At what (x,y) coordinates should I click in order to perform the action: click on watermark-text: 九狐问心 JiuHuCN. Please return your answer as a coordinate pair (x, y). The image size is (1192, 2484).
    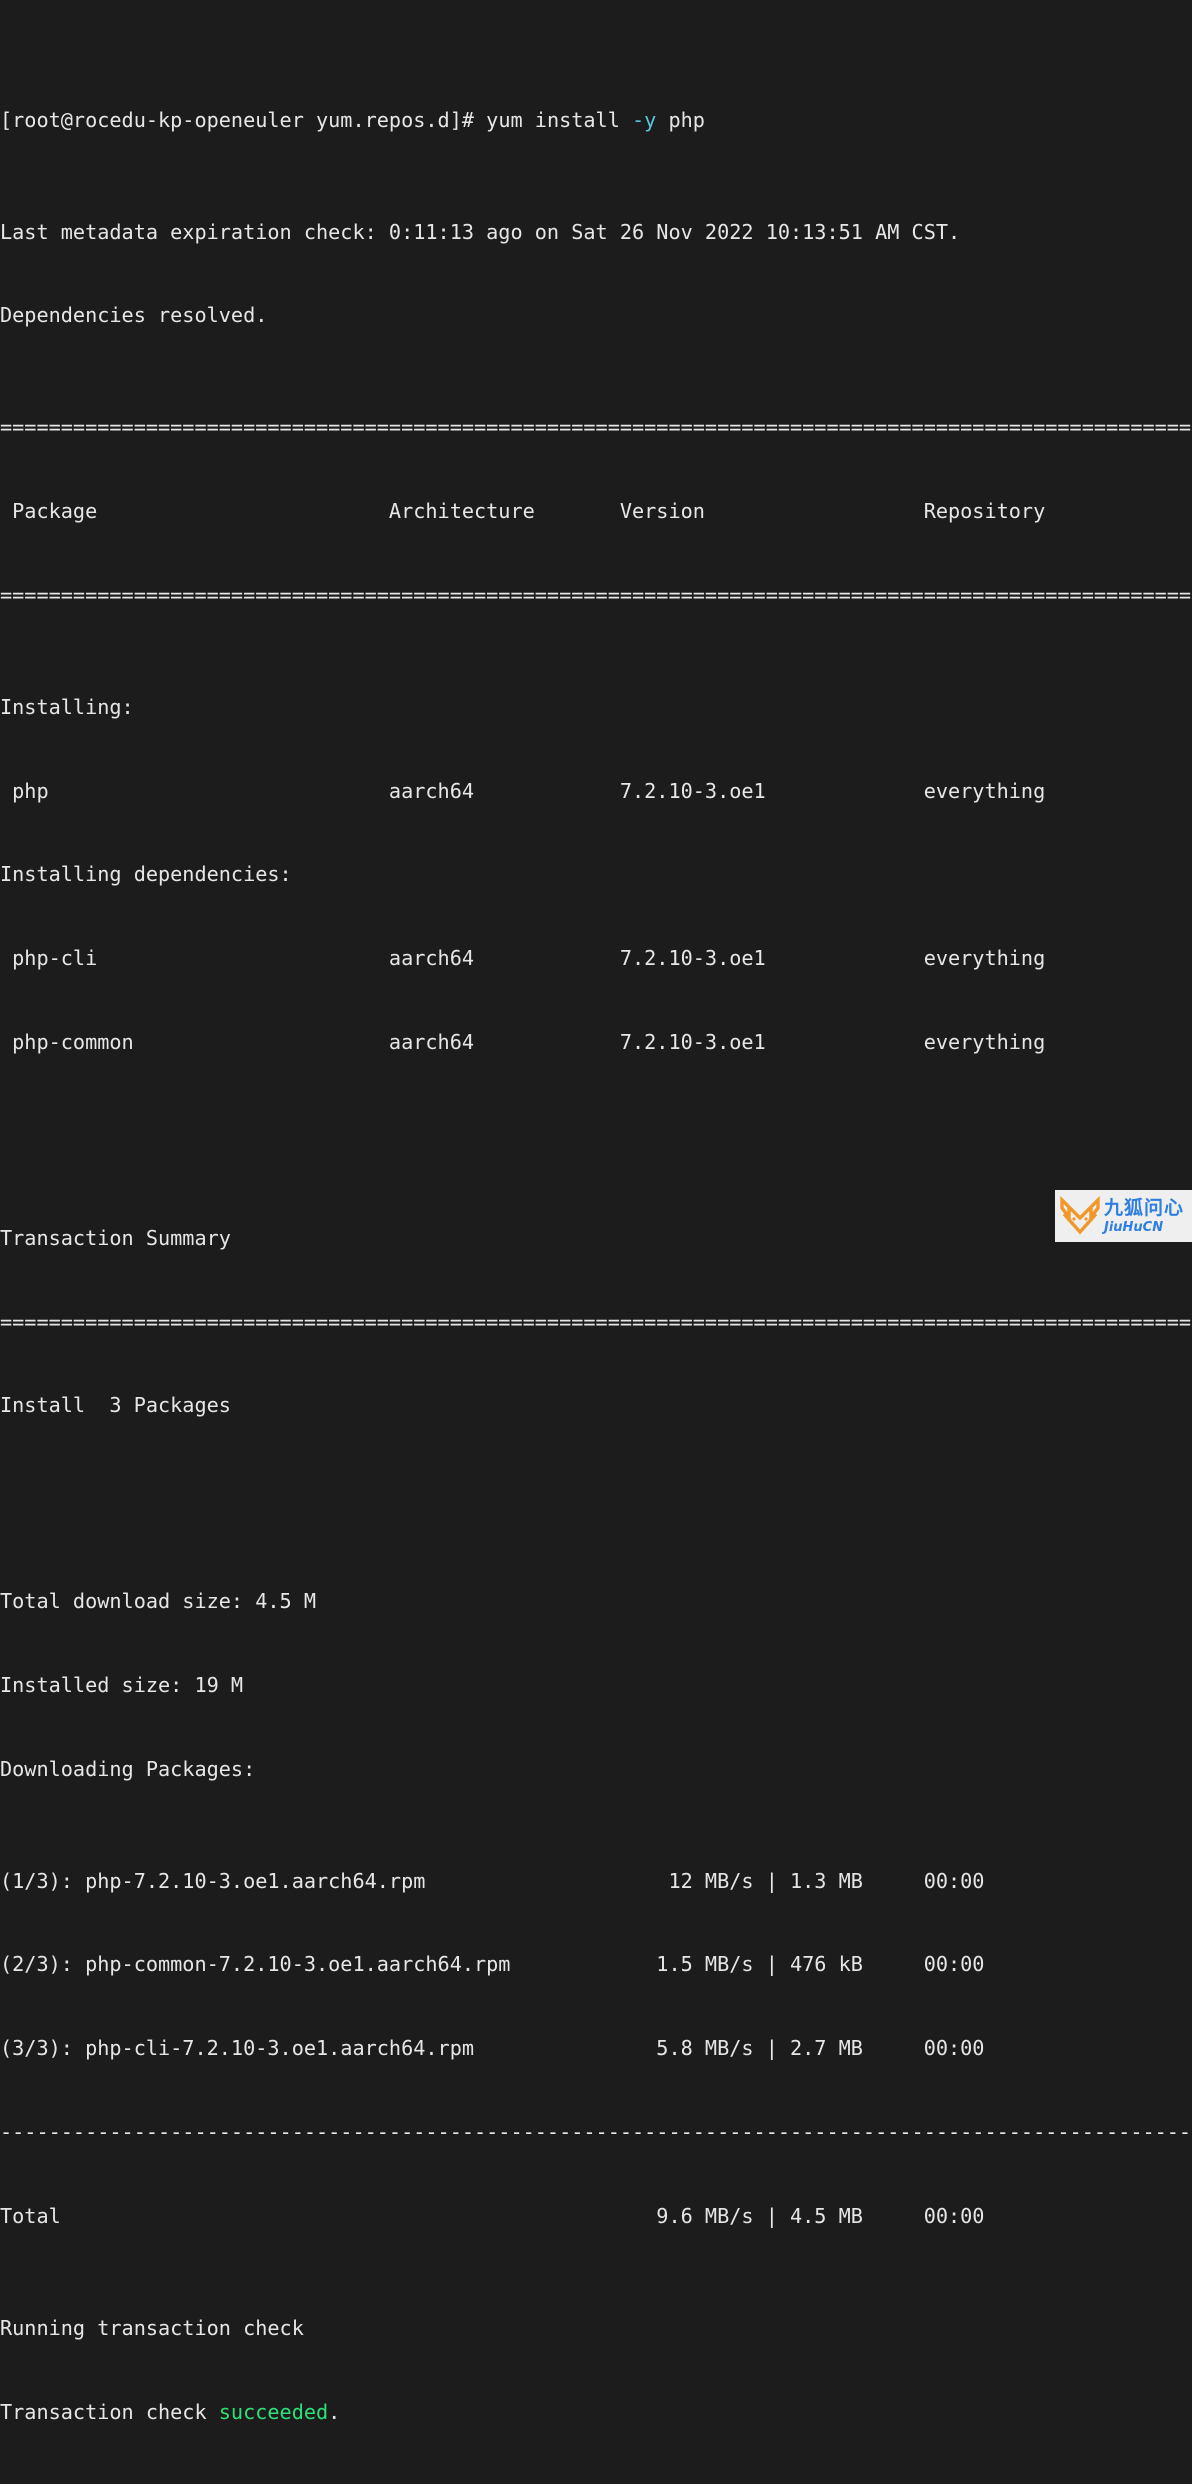
    Looking at the image, I should click on (1144, 1215).